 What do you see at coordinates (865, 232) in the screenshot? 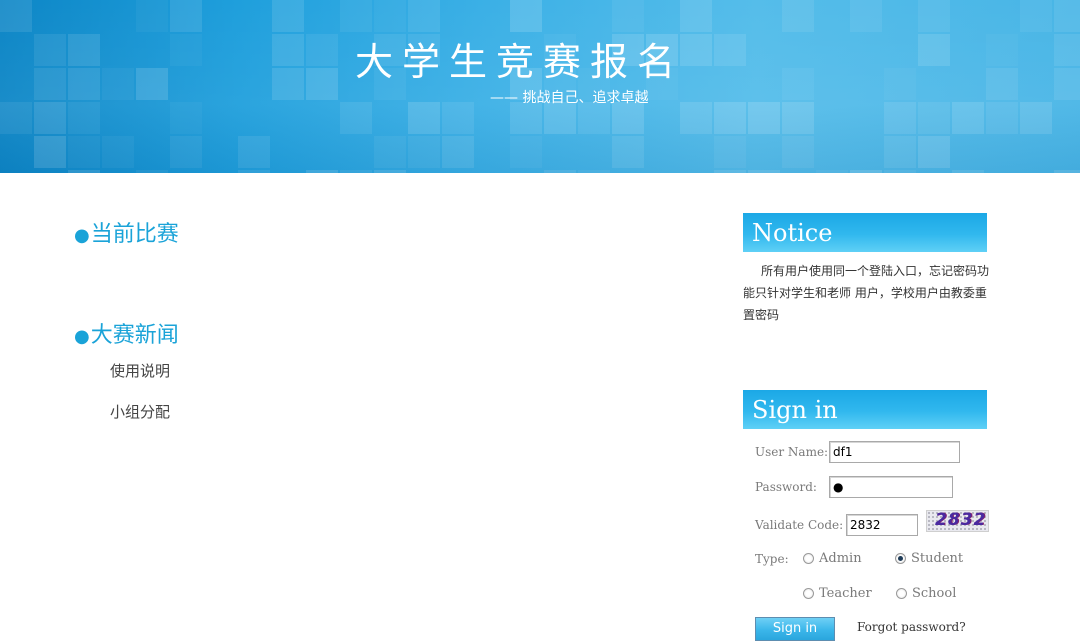
I see `notice-header: Notice` at bounding box center [865, 232].